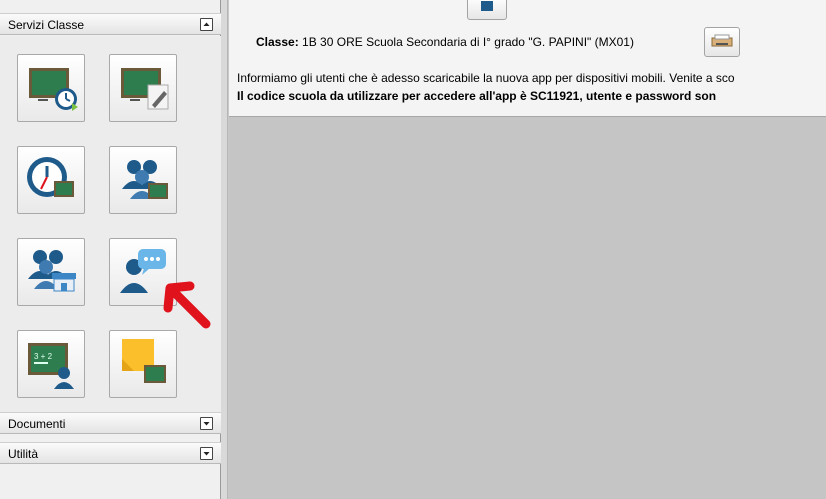 This screenshot has height=499, width=826. What do you see at coordinates (53, 89) in the screenshot?
I see `blackboard-clock-icon` at bounding box center [53, 89].